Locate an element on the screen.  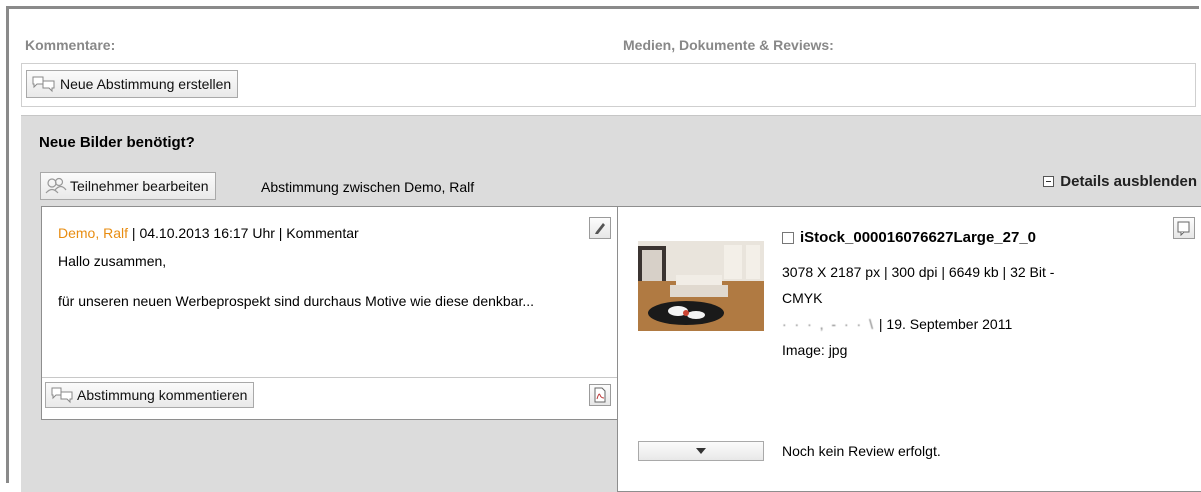
review-dropdown is located at coordinates (701, 451).